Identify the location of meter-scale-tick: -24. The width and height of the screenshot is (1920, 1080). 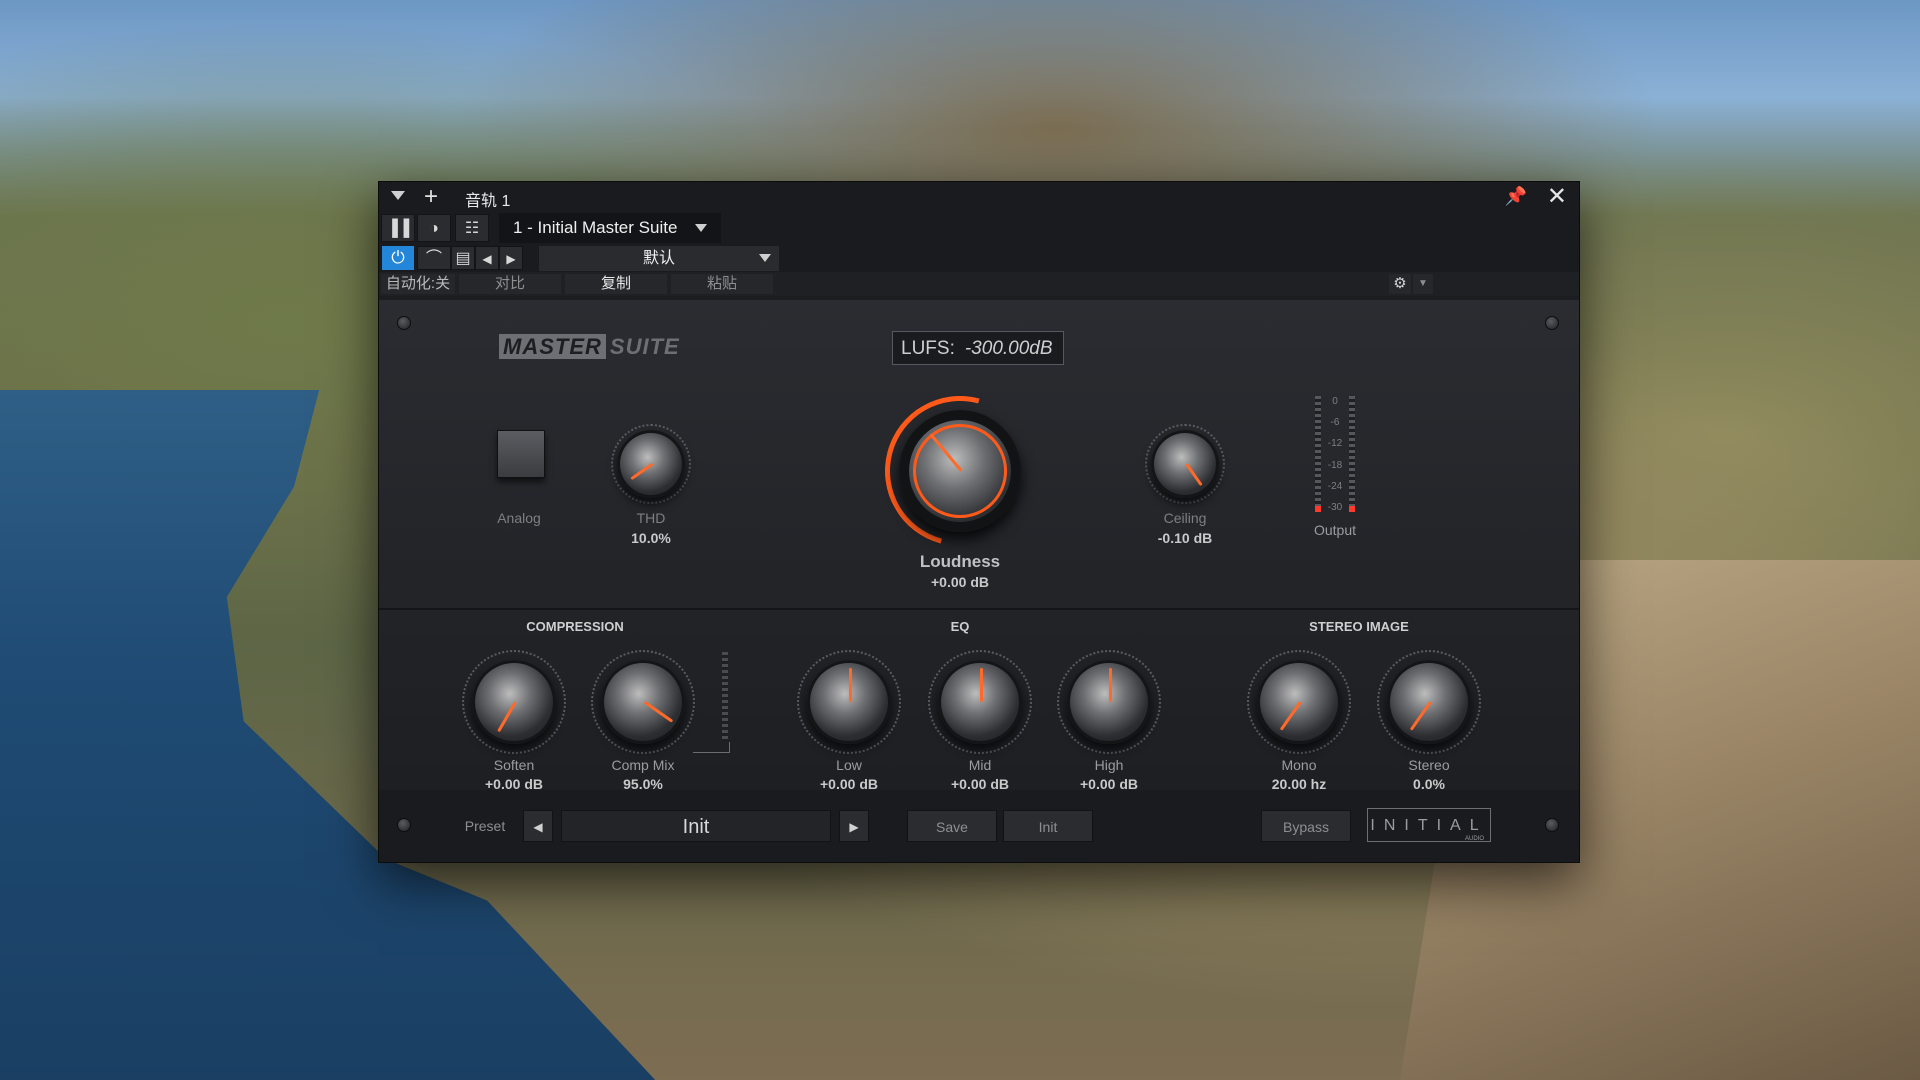
(1335, 486).